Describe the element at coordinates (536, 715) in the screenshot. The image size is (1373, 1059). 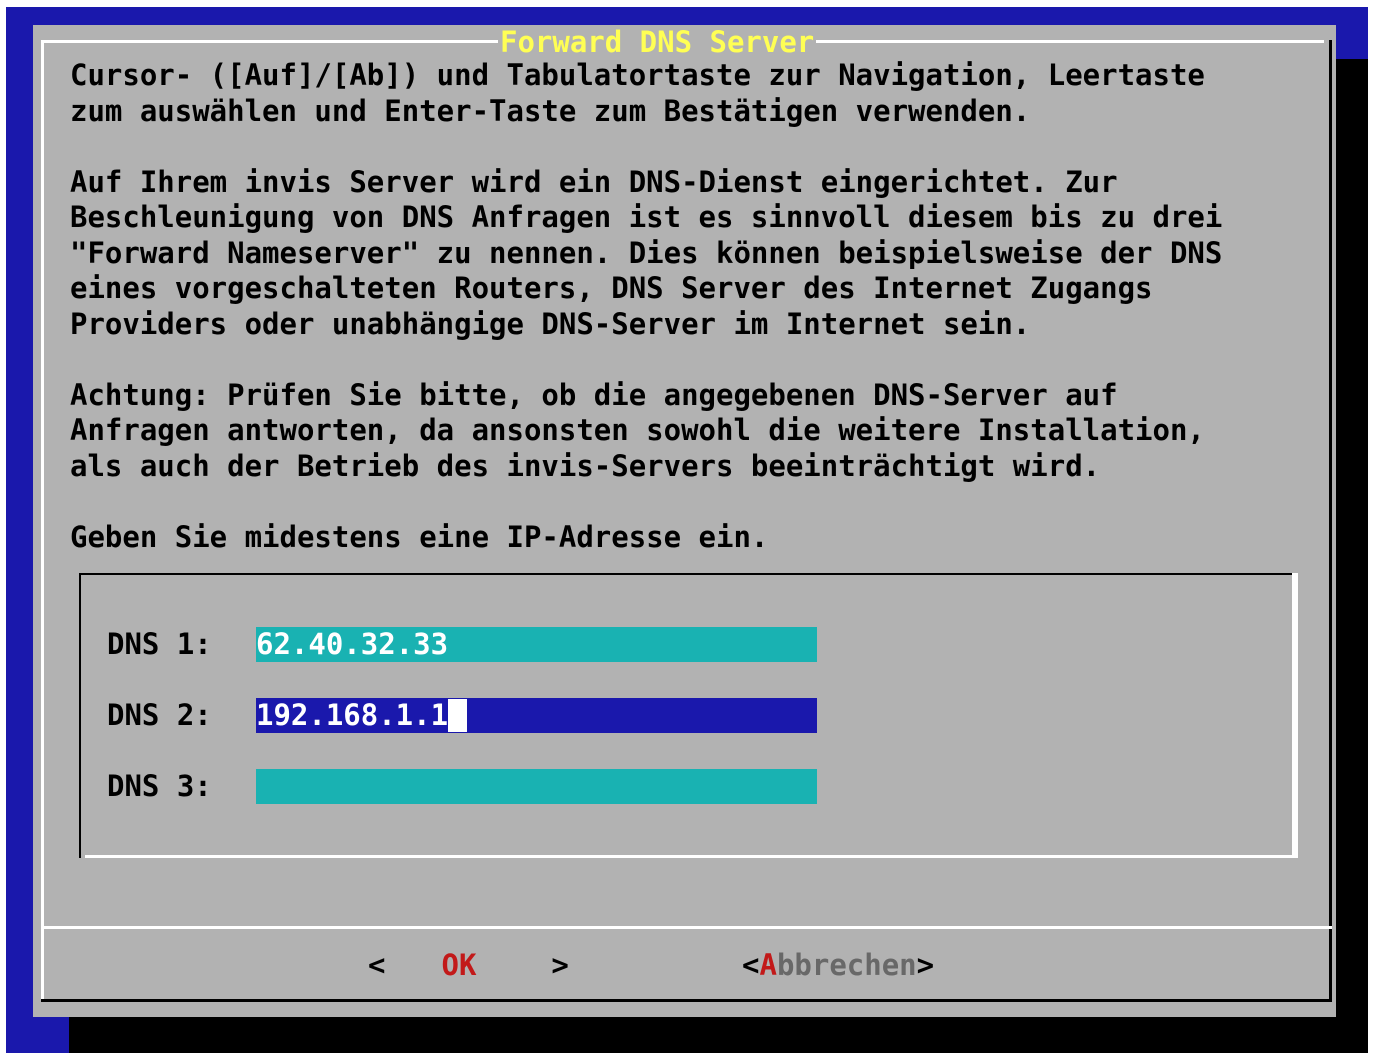
I see `dns2-input: 192.168.1.1` at that location.